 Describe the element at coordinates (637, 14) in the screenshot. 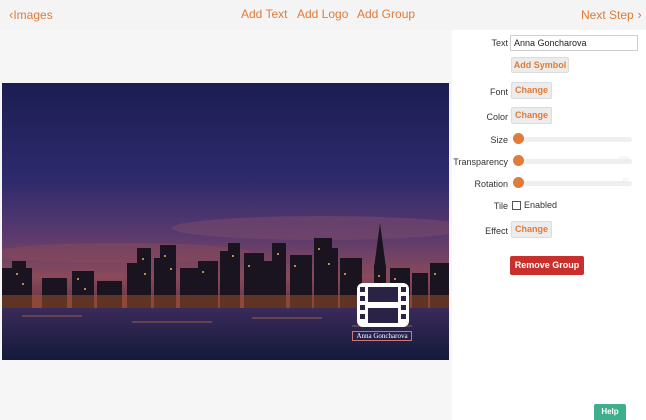

I see `chevron-right-icon: ›` at that location.